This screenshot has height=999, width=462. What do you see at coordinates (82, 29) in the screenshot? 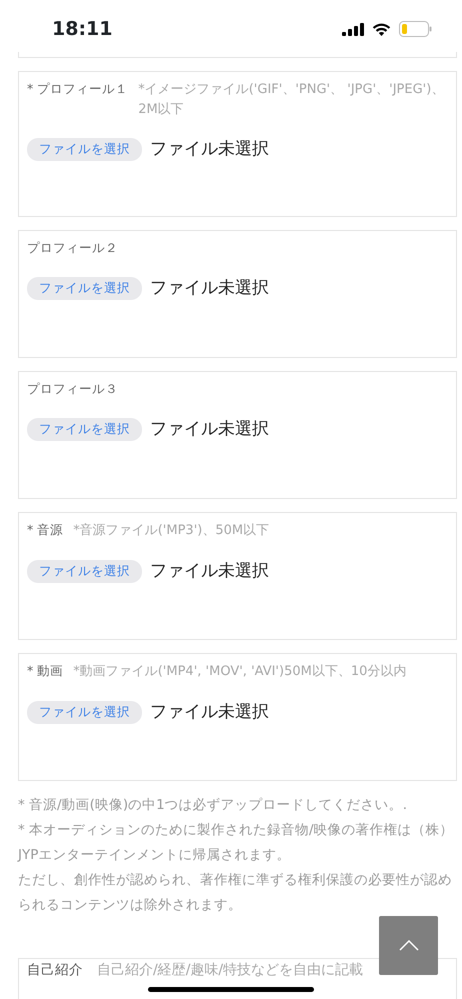
I see `clock: 18:11` at bounding box center [82, 29].